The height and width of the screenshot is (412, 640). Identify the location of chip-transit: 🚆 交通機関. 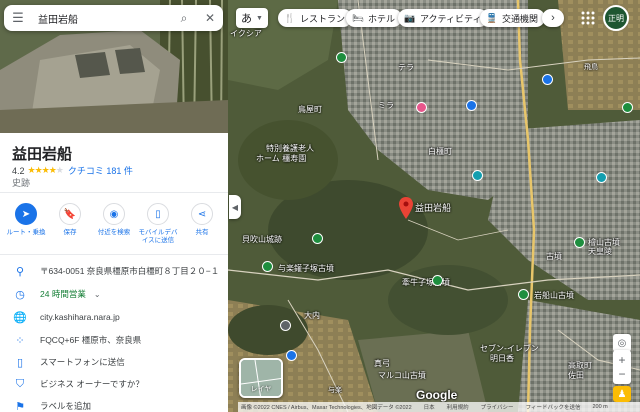
(513, 18).